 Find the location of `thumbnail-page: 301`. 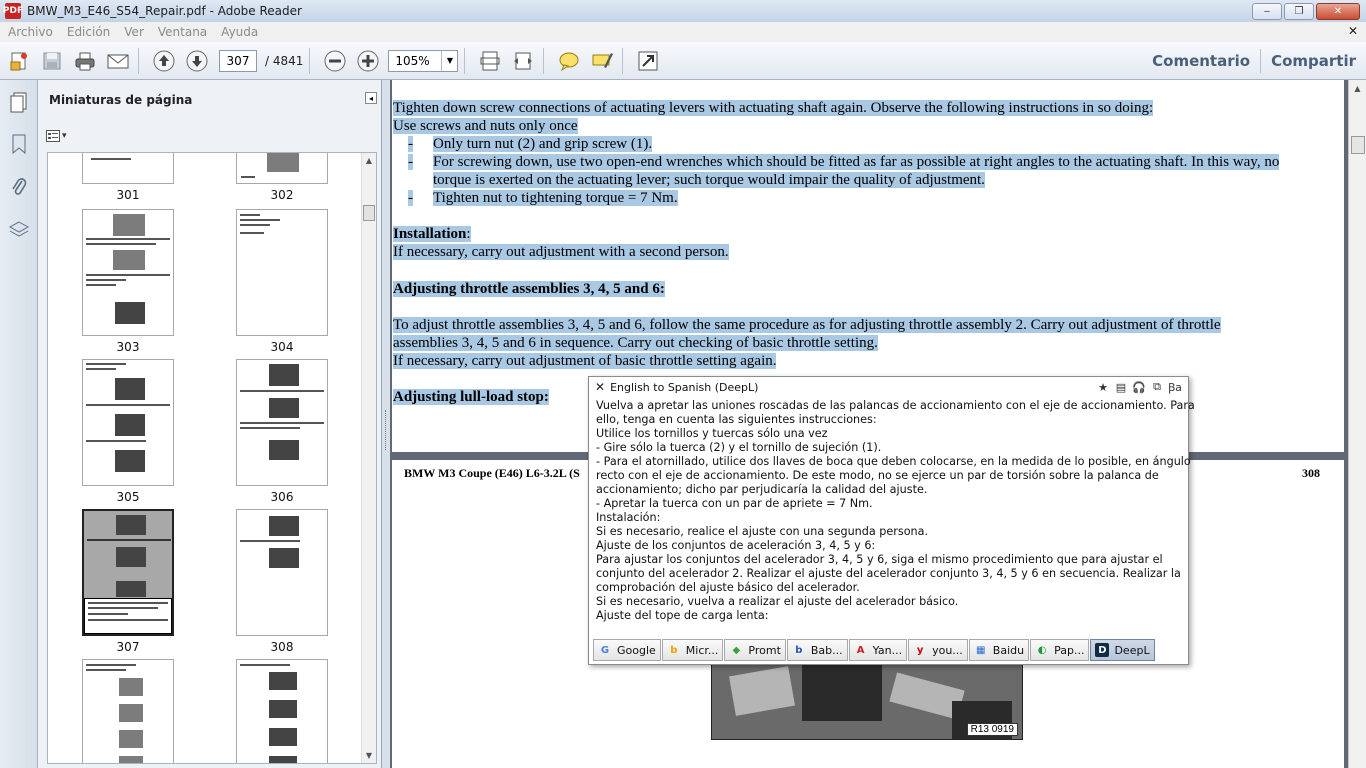

thumbnail-page: 301 is located at coordinates (128, 177).